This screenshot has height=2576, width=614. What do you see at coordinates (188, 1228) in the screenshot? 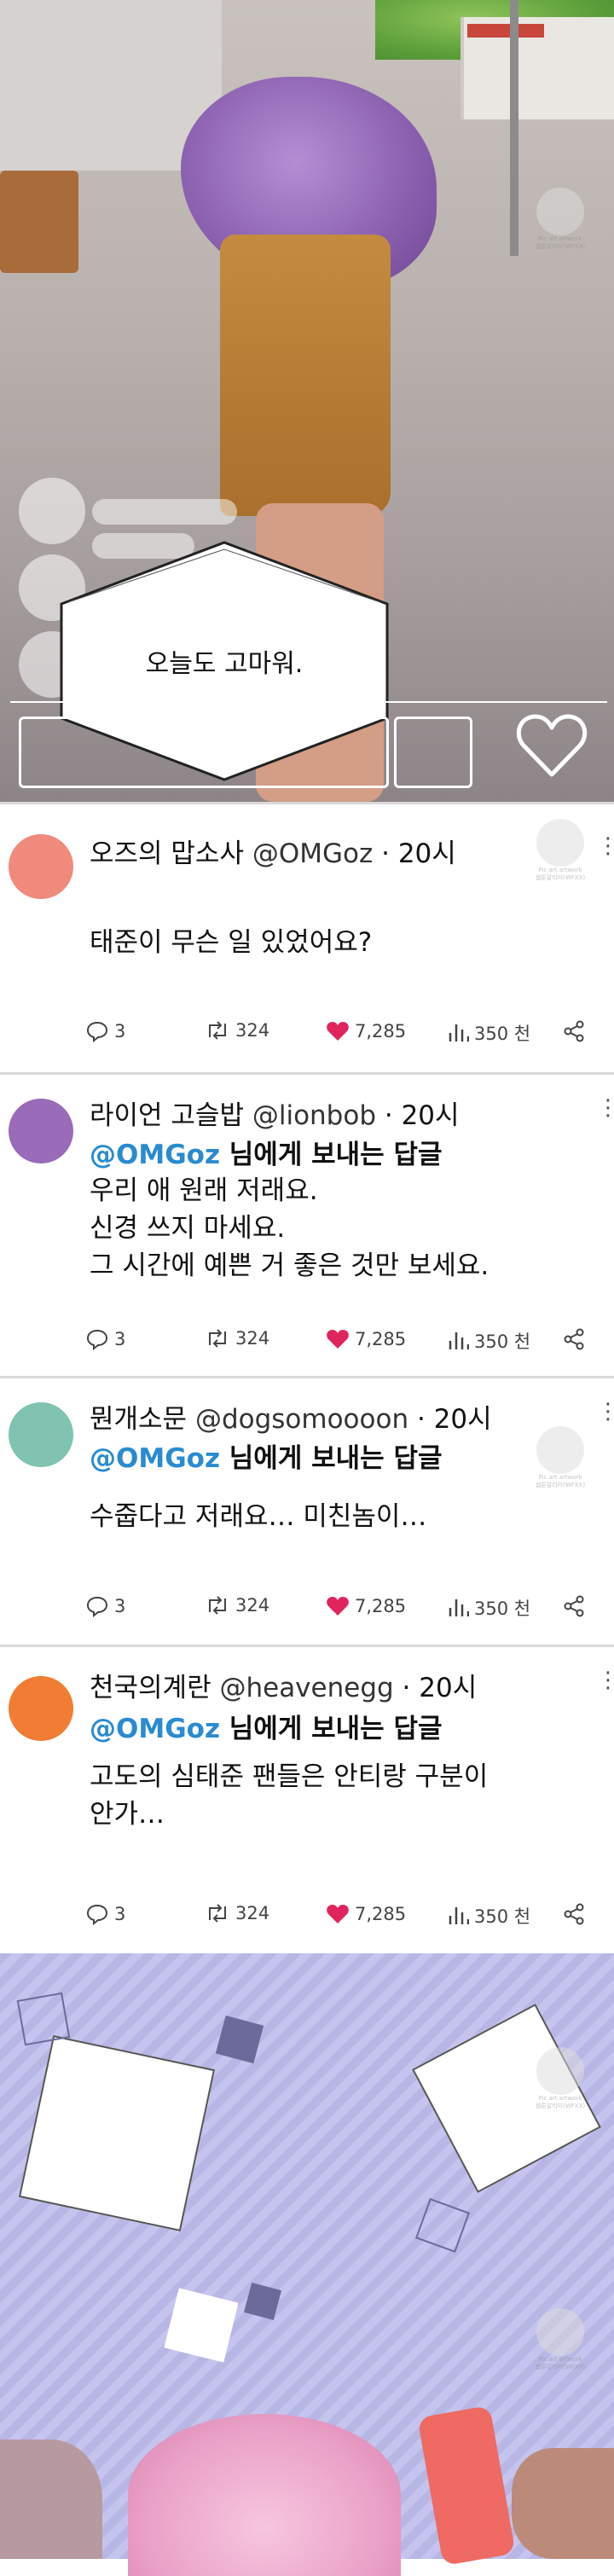
I see `tweet-body-line: 신경 쓰지 마세요.` at bounding box center [188, 1228].